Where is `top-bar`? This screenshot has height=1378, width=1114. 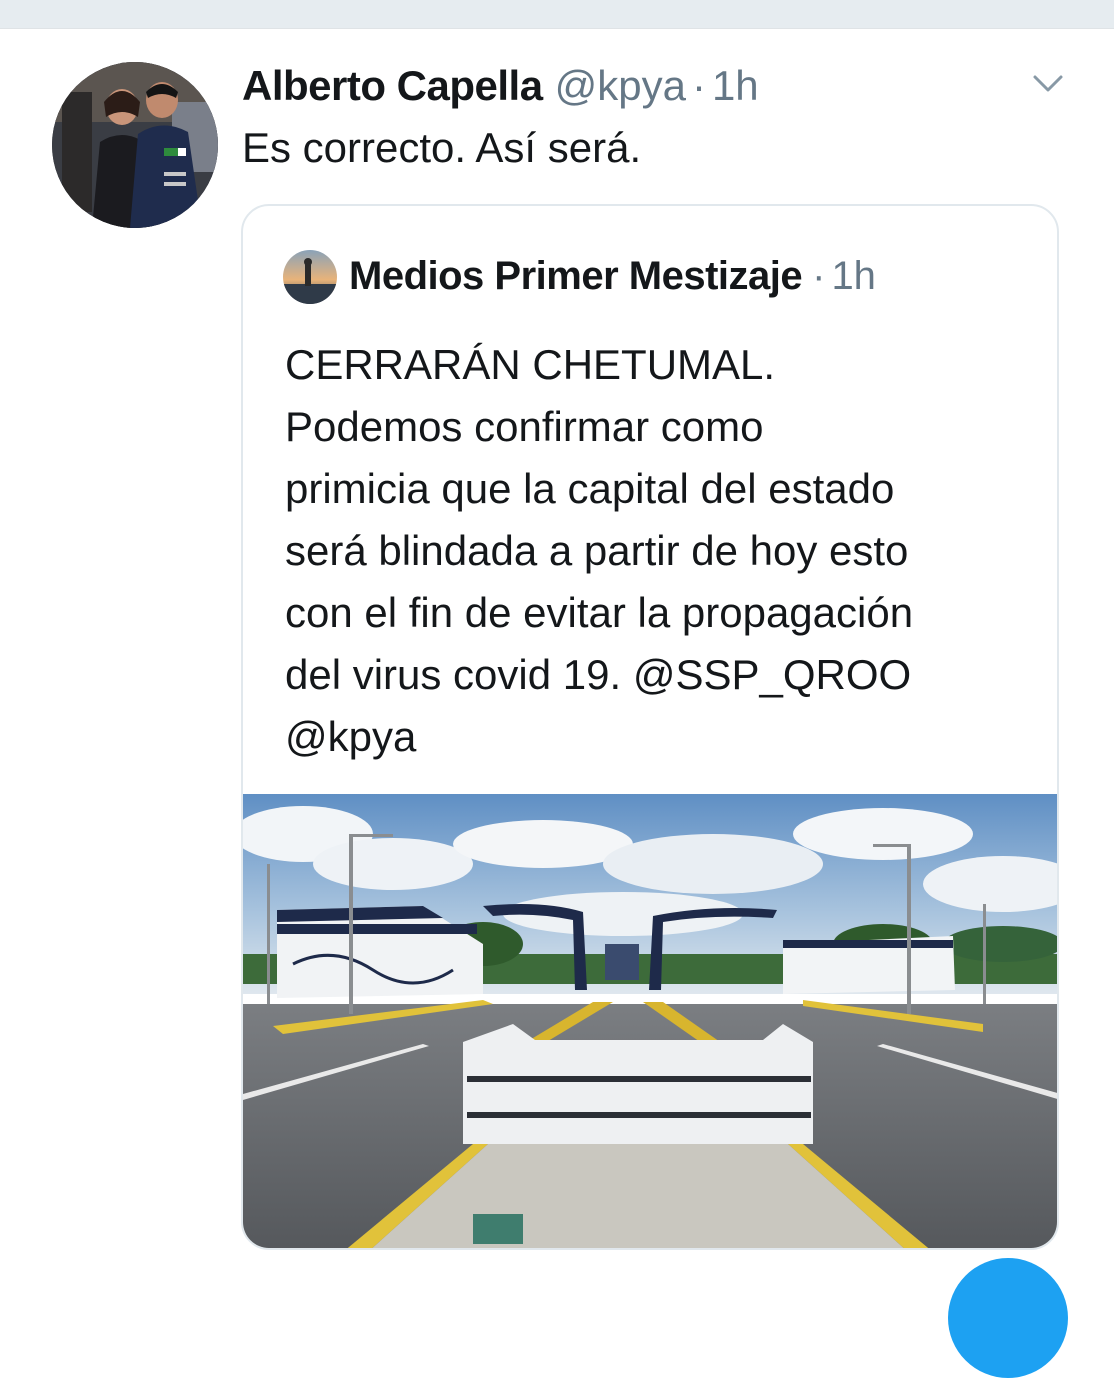 top-bar is located at coordinates (557, 14).